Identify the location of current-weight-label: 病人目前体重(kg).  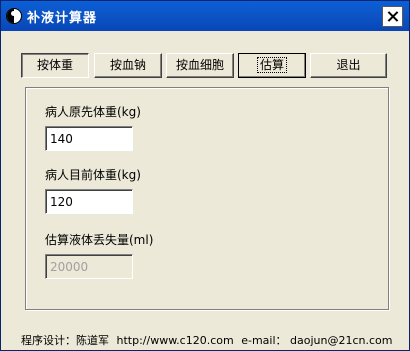
(93, 175).